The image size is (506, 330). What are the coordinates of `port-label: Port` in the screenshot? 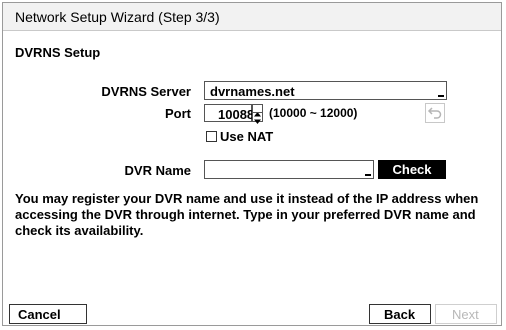 It's located at (178, 113).